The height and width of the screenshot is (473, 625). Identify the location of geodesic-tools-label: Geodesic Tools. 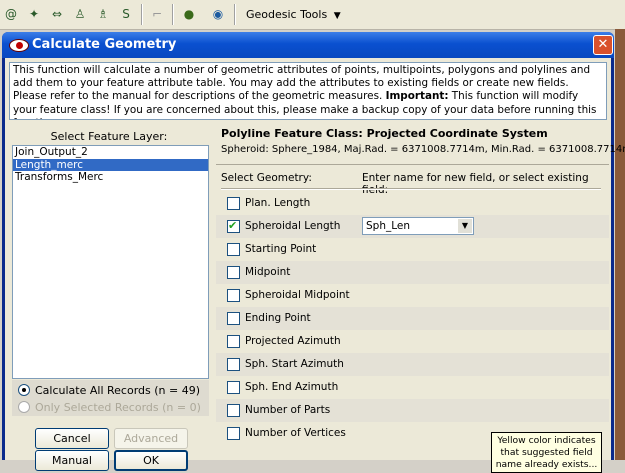
(287, 14).